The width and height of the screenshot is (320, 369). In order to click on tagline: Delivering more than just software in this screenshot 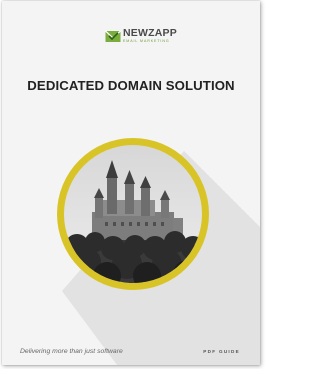, I will do `click(71, 351)`.